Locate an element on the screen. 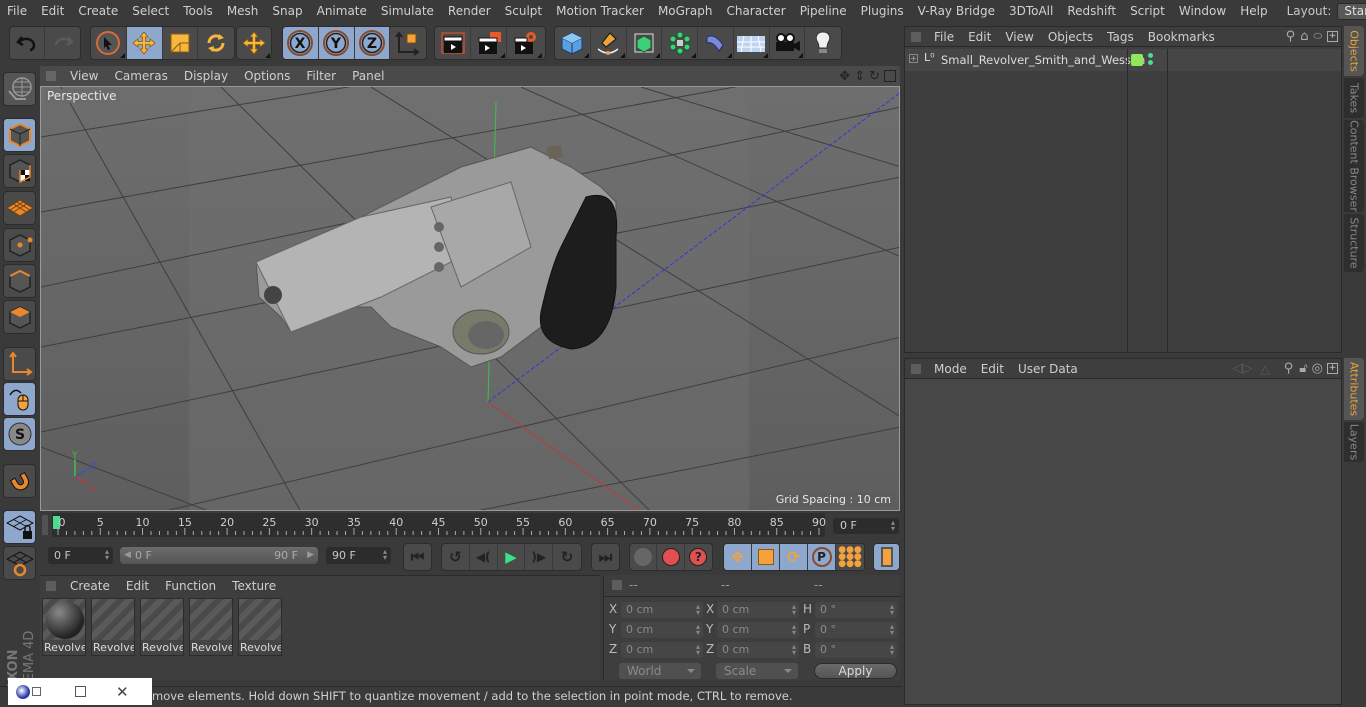 This screenshot has height=707, width=1366. pen-spline-button is located at coordinates (609, 43).